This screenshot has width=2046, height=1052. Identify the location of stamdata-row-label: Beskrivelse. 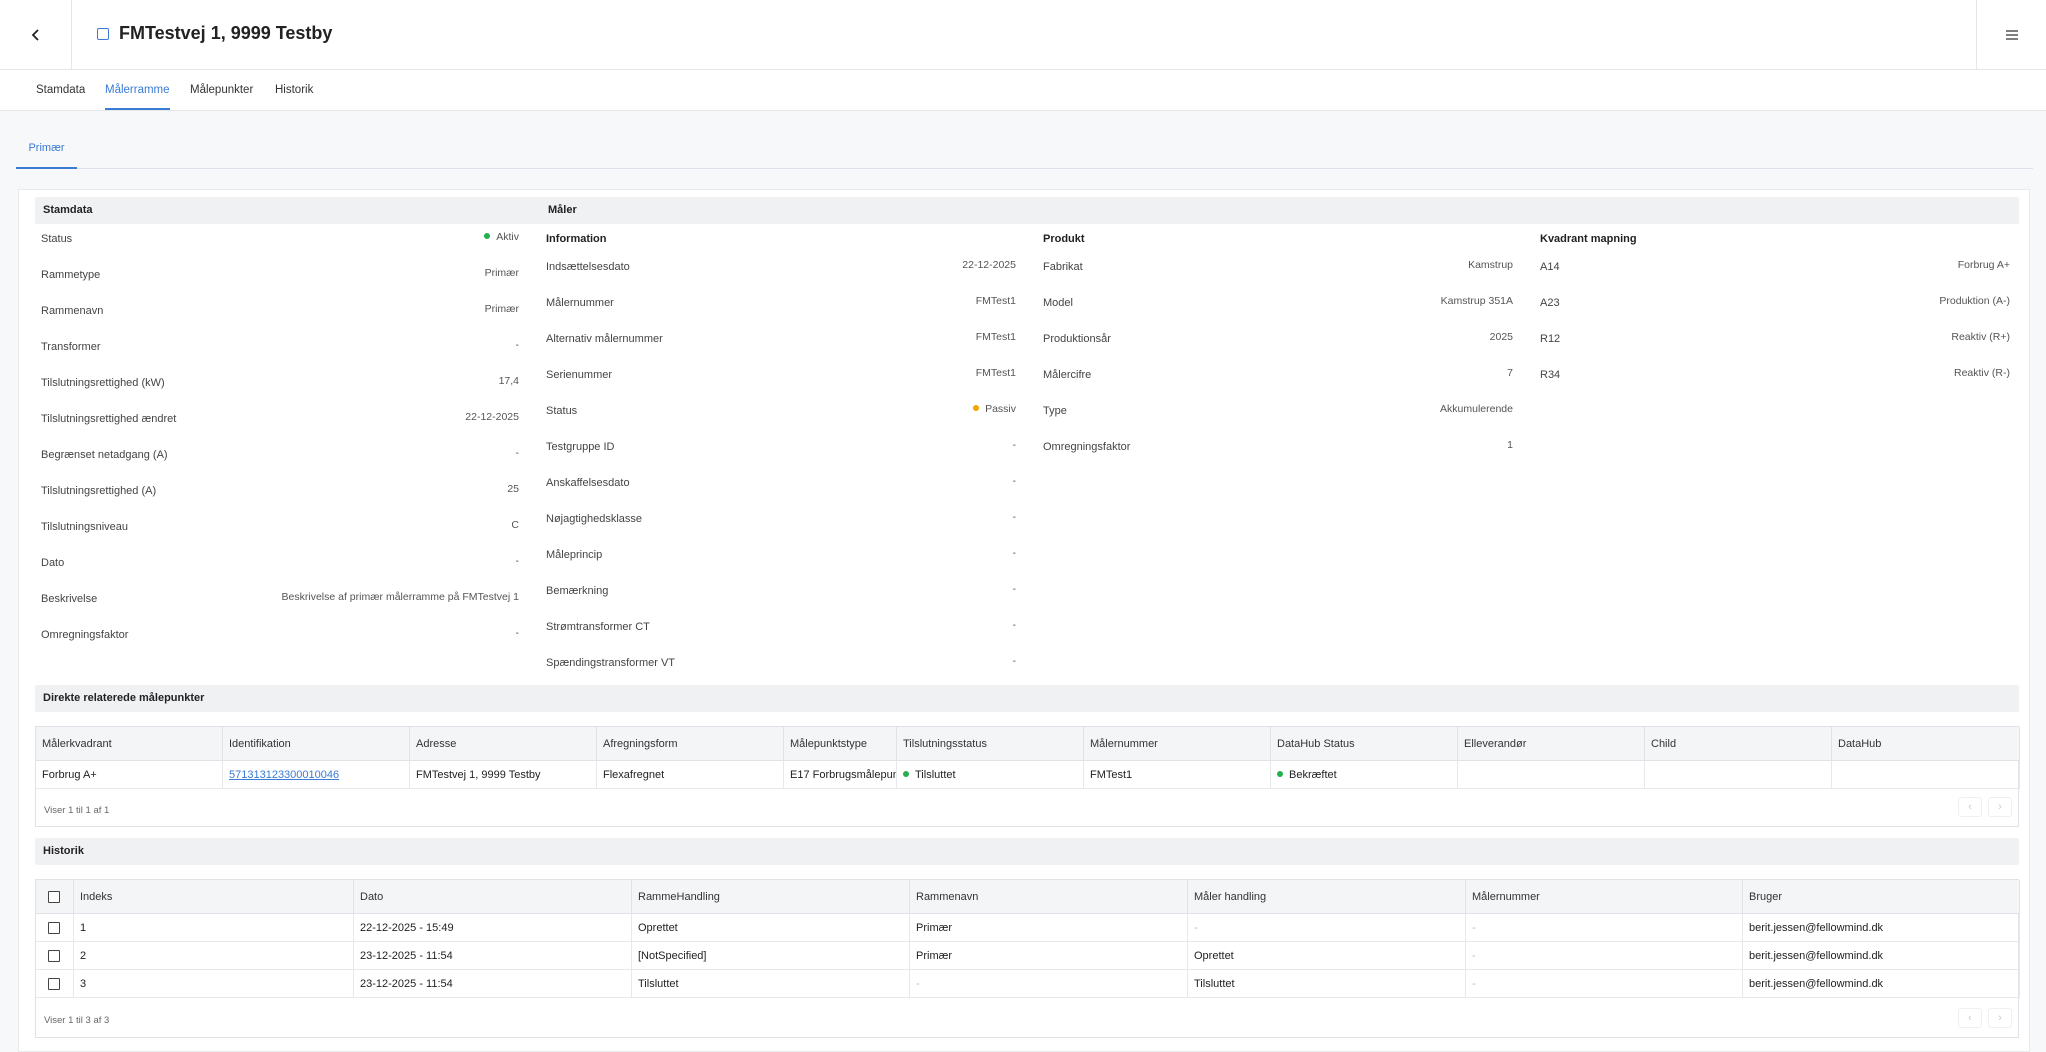
(69, 599).